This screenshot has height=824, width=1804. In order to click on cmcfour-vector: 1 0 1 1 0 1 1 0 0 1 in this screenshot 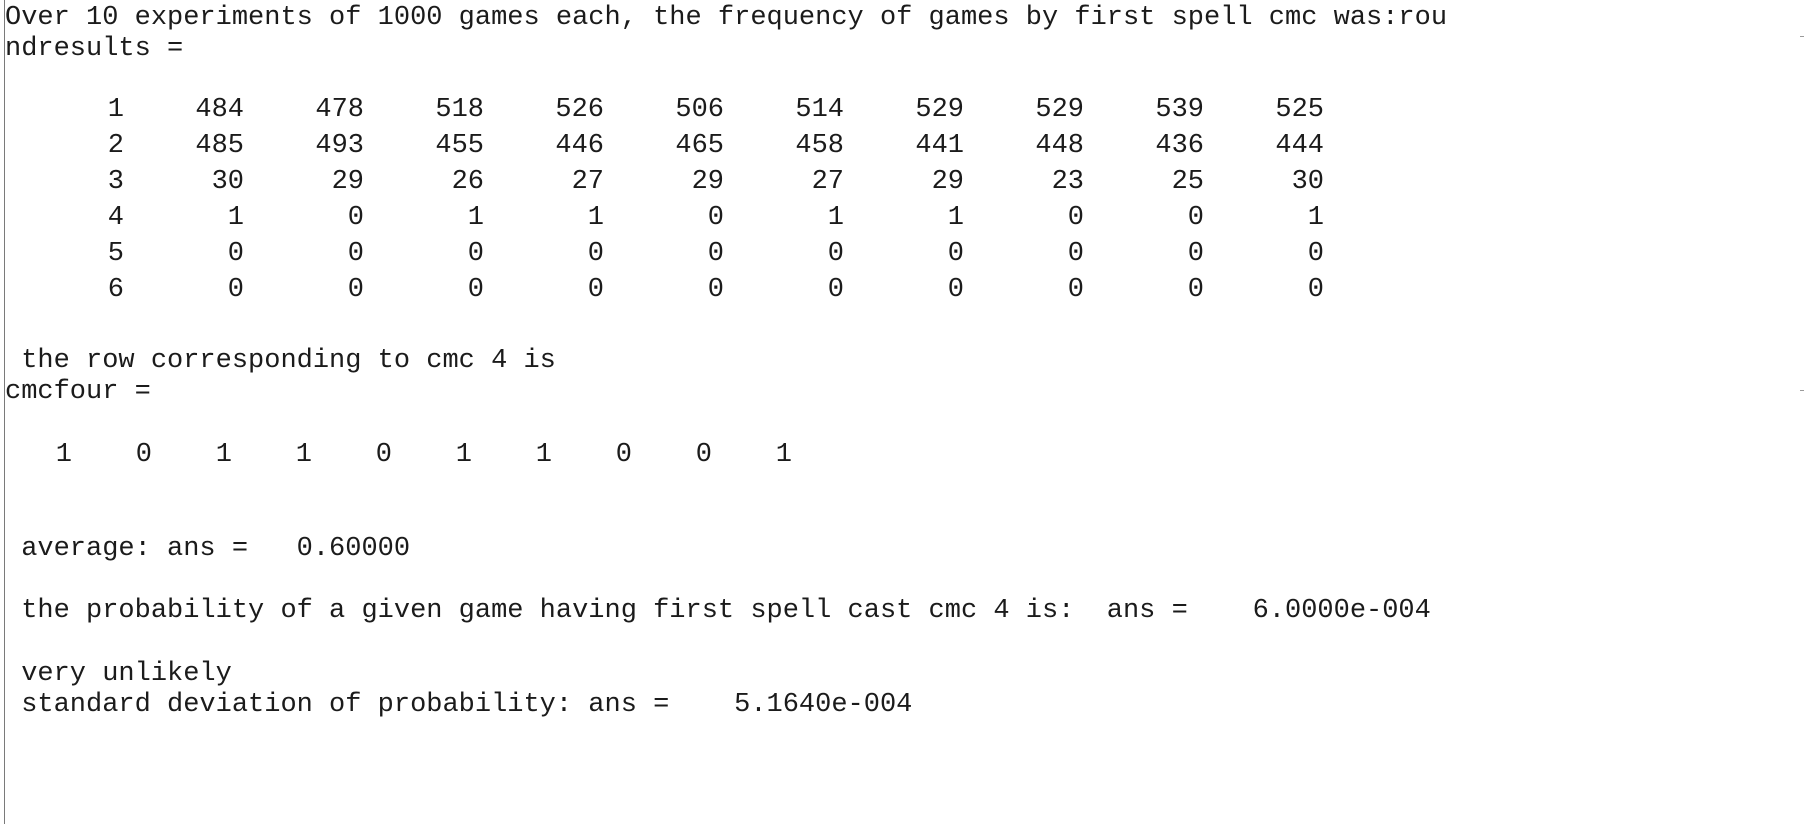, I will do `click(396, 455)`.